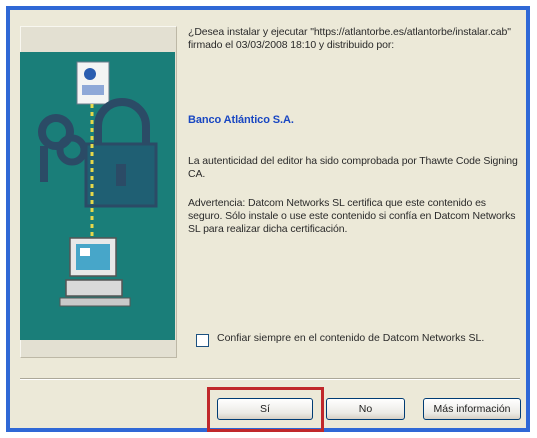 The width and height of the screenshot is (537, 438). I want to click on keys-icon, so click(63, 148).